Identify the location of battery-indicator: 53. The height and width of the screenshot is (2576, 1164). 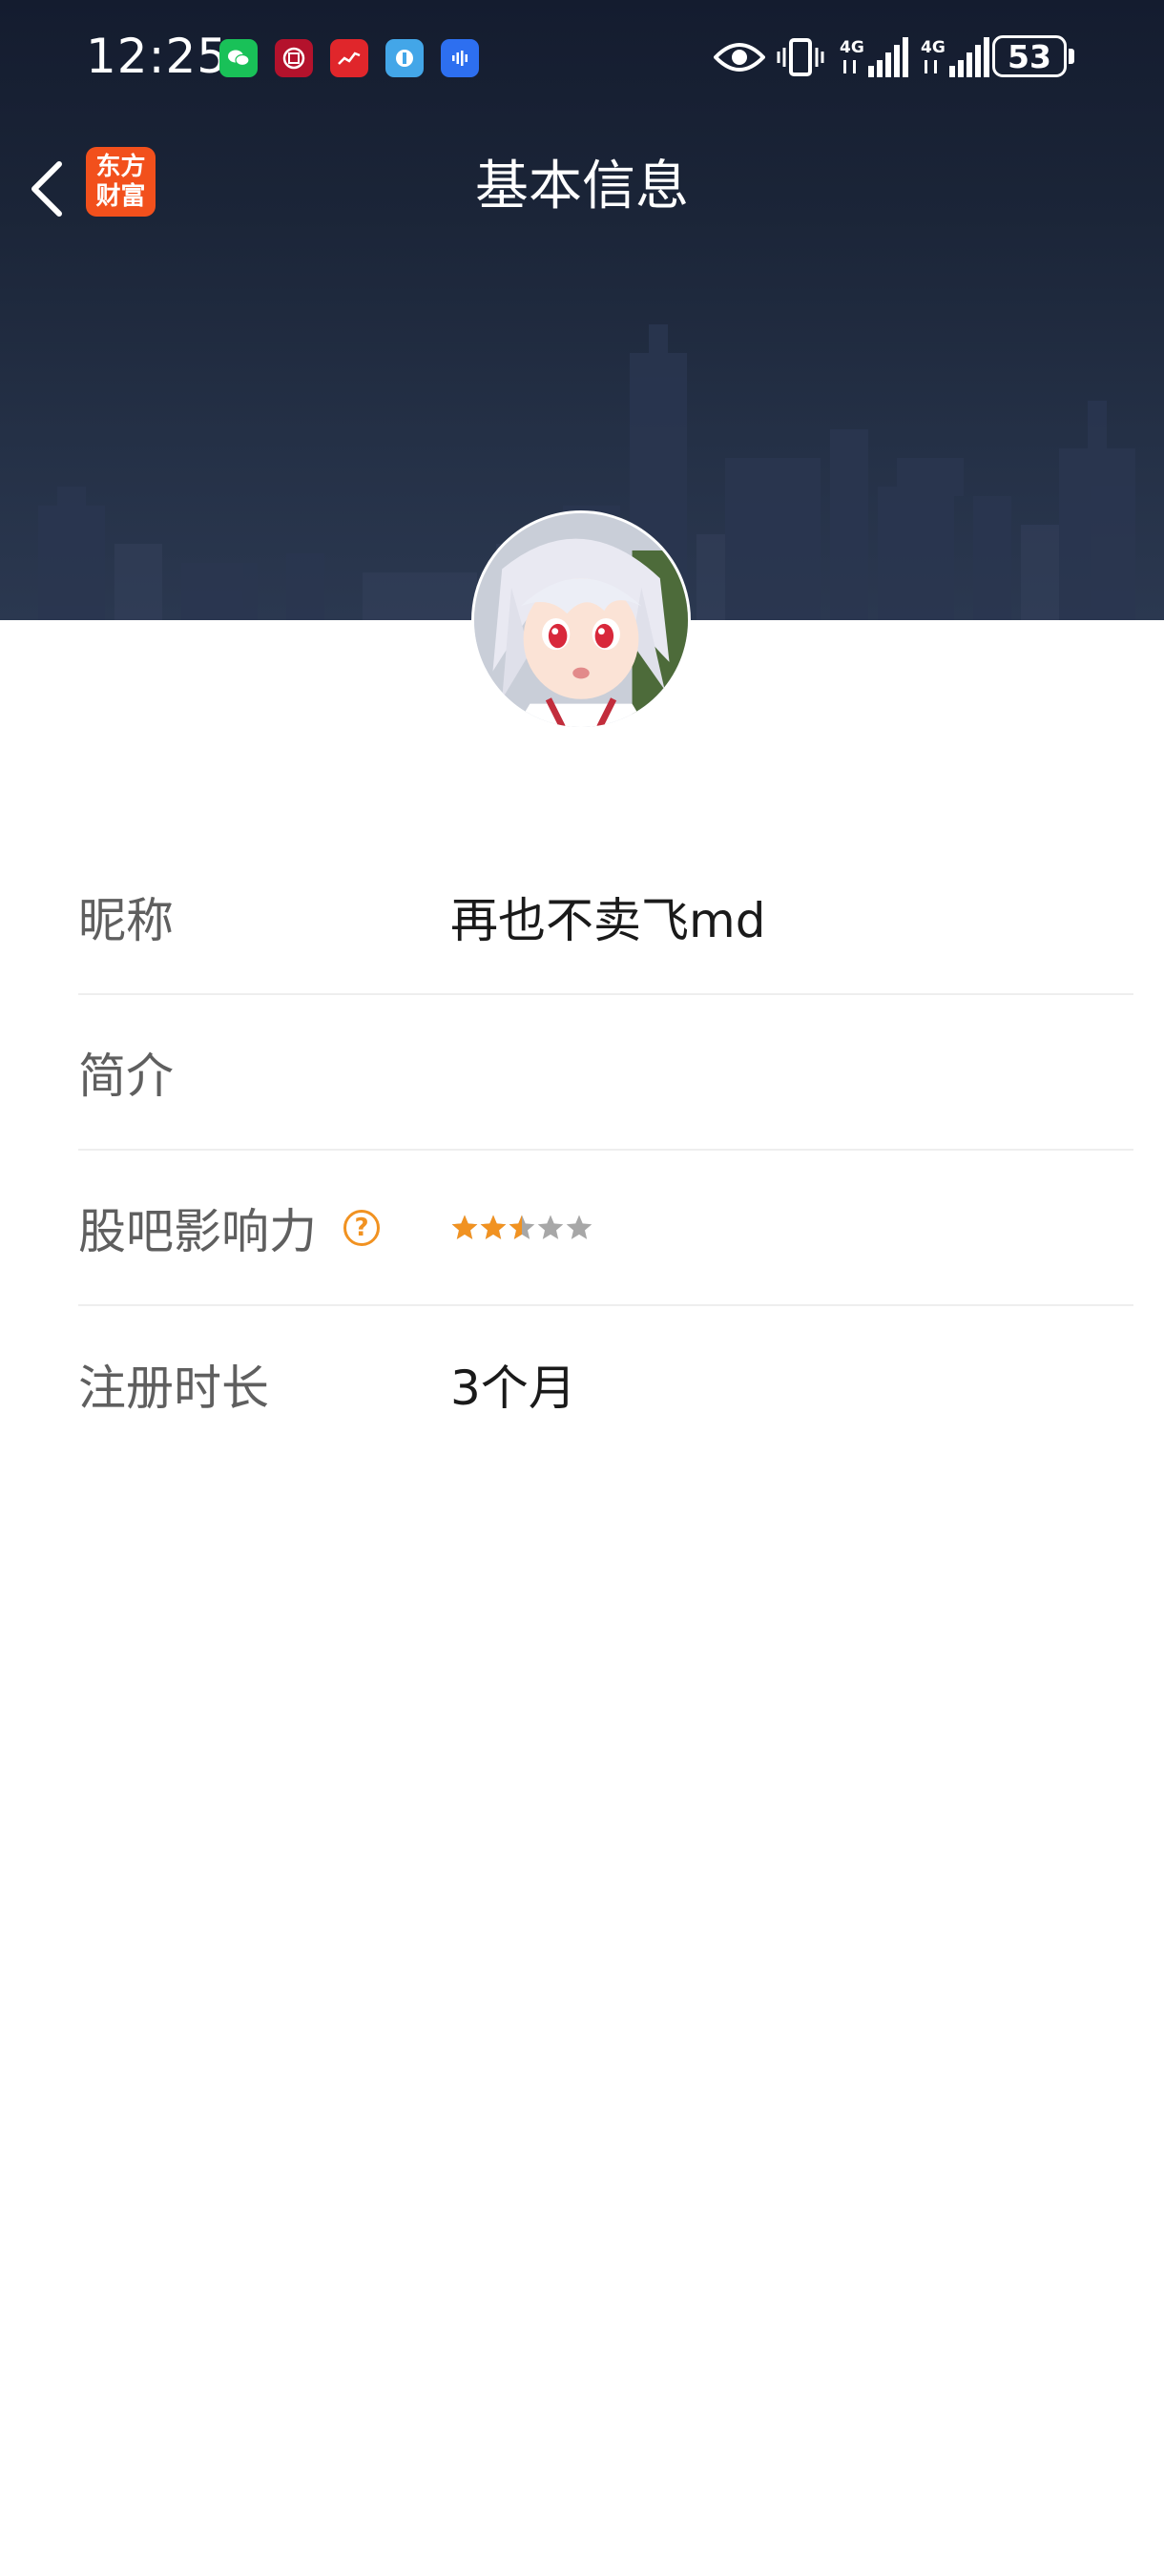
(1030, 56).